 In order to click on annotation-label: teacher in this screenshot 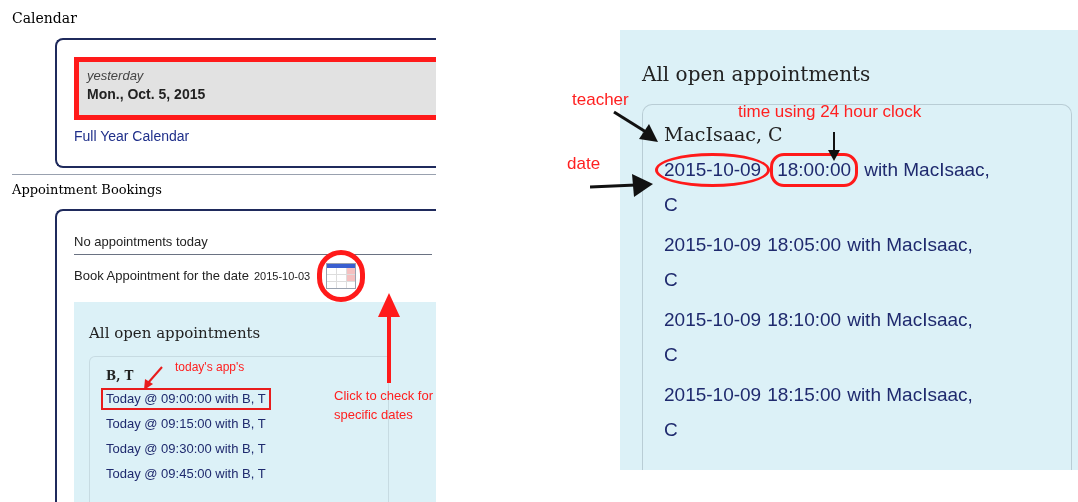, I will do `click(600, 100)`.